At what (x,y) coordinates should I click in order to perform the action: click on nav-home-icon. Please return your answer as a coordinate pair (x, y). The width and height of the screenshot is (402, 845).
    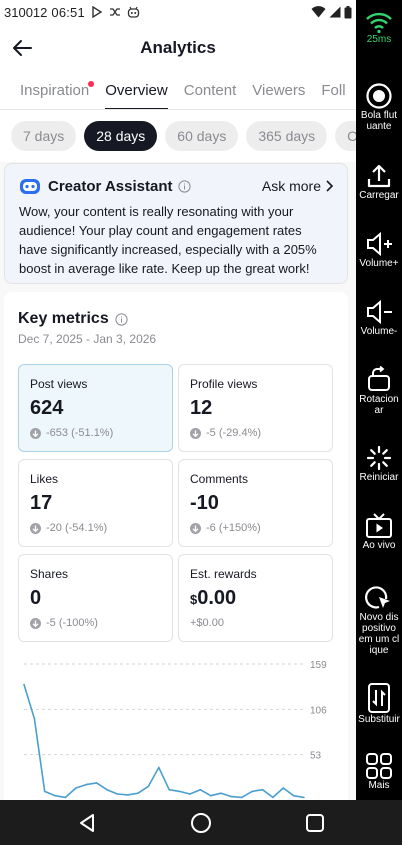
    Looking at the image, I should click on (201, 822).